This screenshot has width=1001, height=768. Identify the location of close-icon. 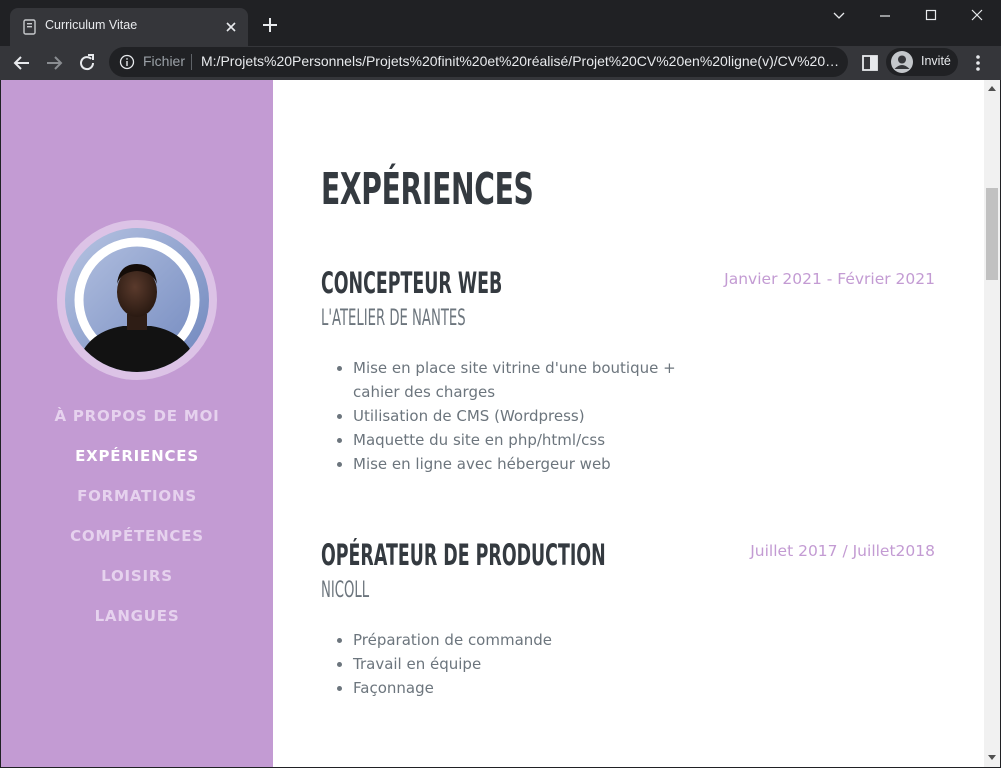
(231, 27).